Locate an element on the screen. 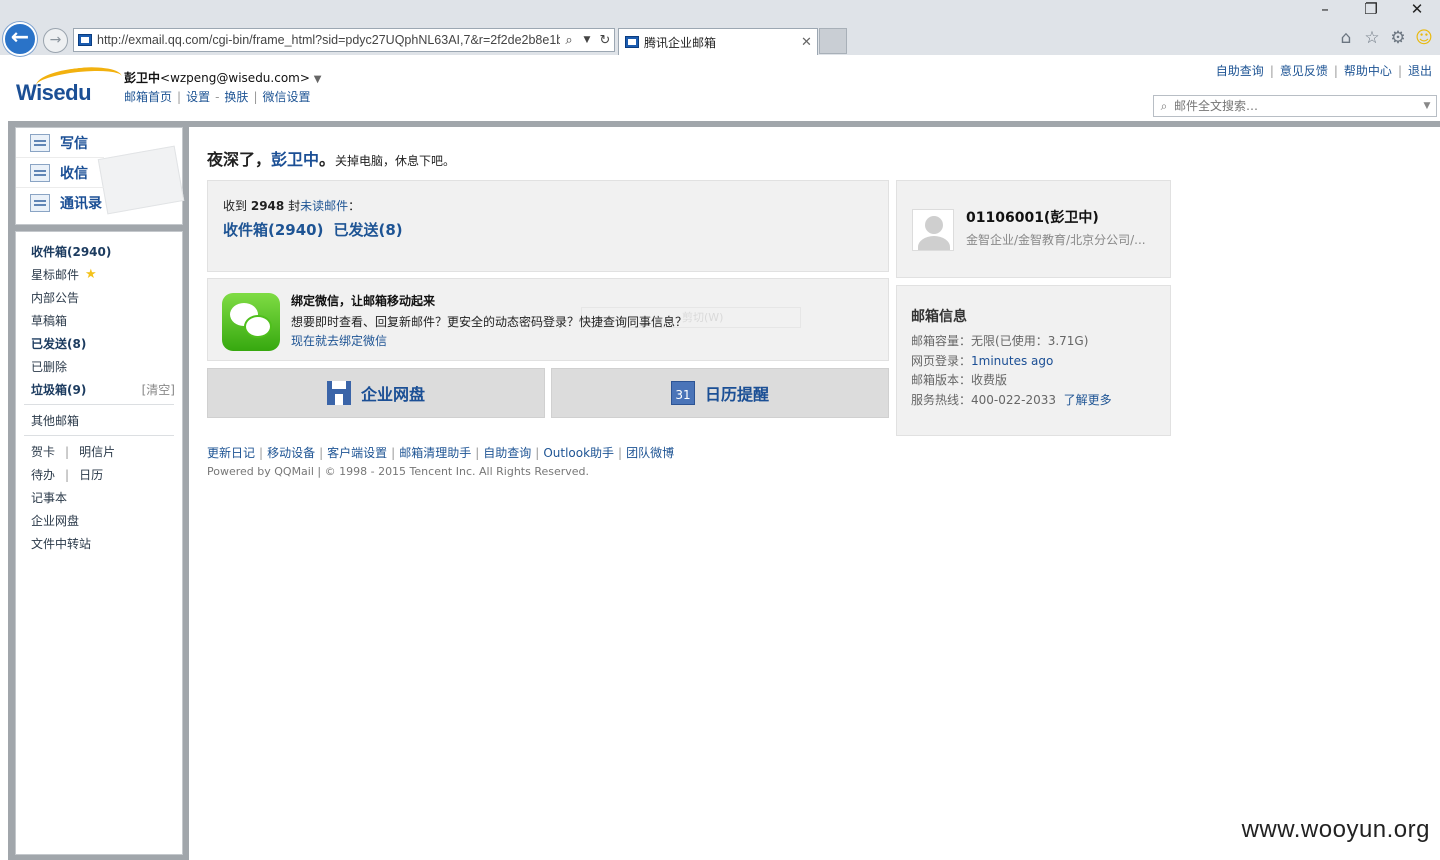  star-icon: ★ is located at coordinates (91, 274).